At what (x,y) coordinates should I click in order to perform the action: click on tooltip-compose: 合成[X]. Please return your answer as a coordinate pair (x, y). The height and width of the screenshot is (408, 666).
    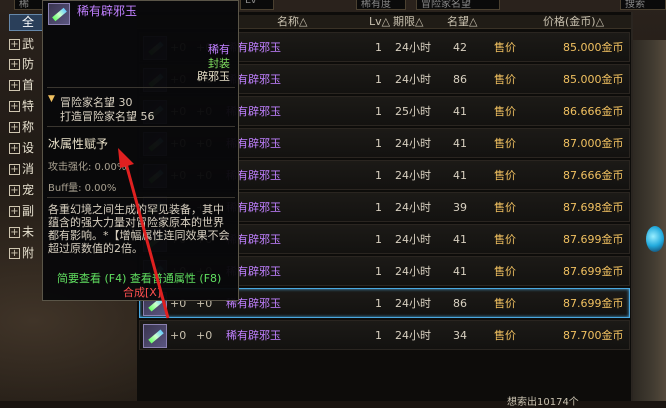
    Looking at the image, I should click on (142, 292).